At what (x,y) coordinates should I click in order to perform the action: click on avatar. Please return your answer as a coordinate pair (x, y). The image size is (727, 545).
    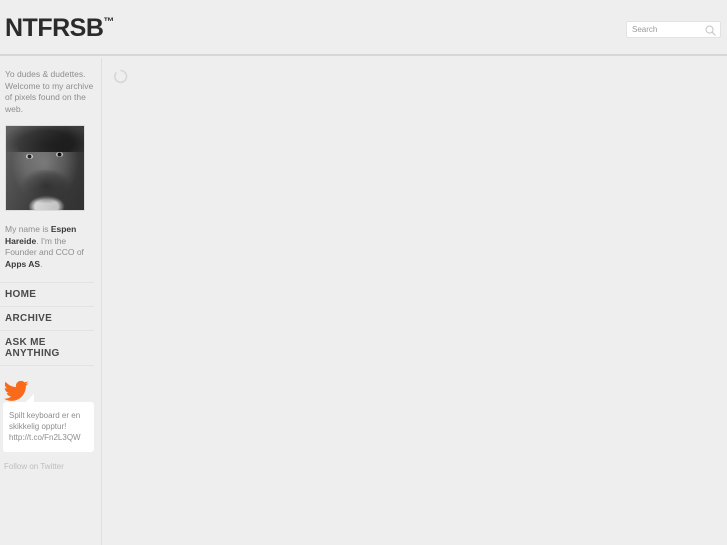
    Looking at the image, I should click on (45, 168).